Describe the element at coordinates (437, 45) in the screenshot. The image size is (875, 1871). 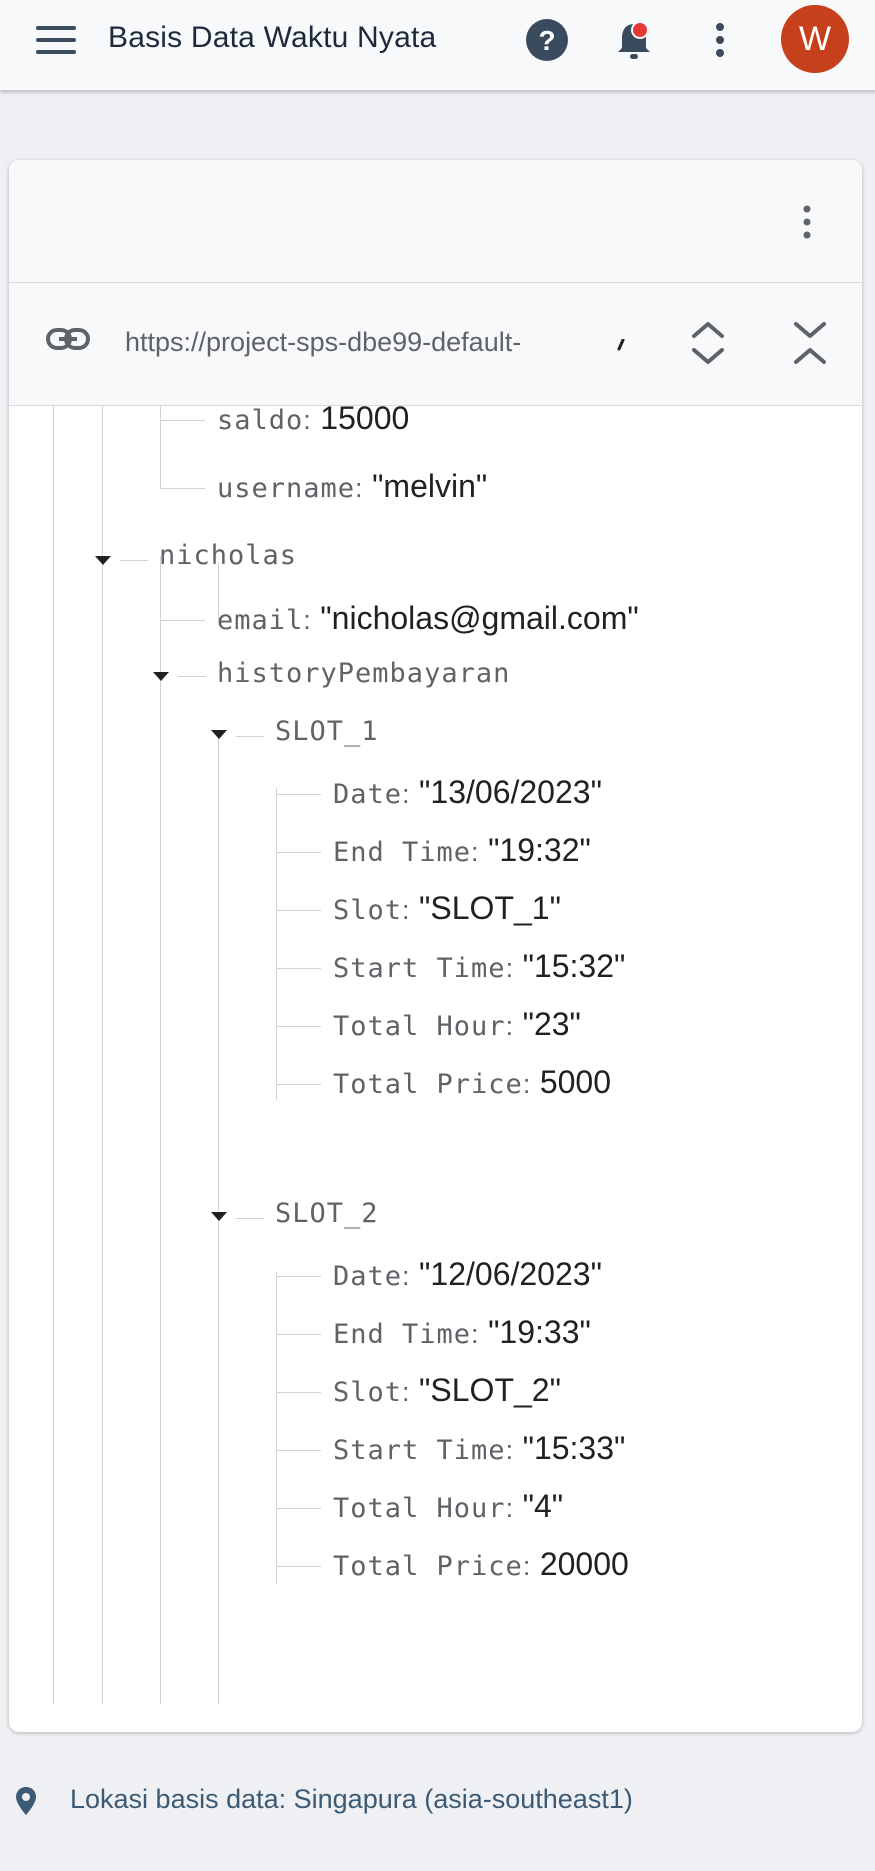
I see `app-bar: Basis Data Waktu Nyata ? W` at that location.